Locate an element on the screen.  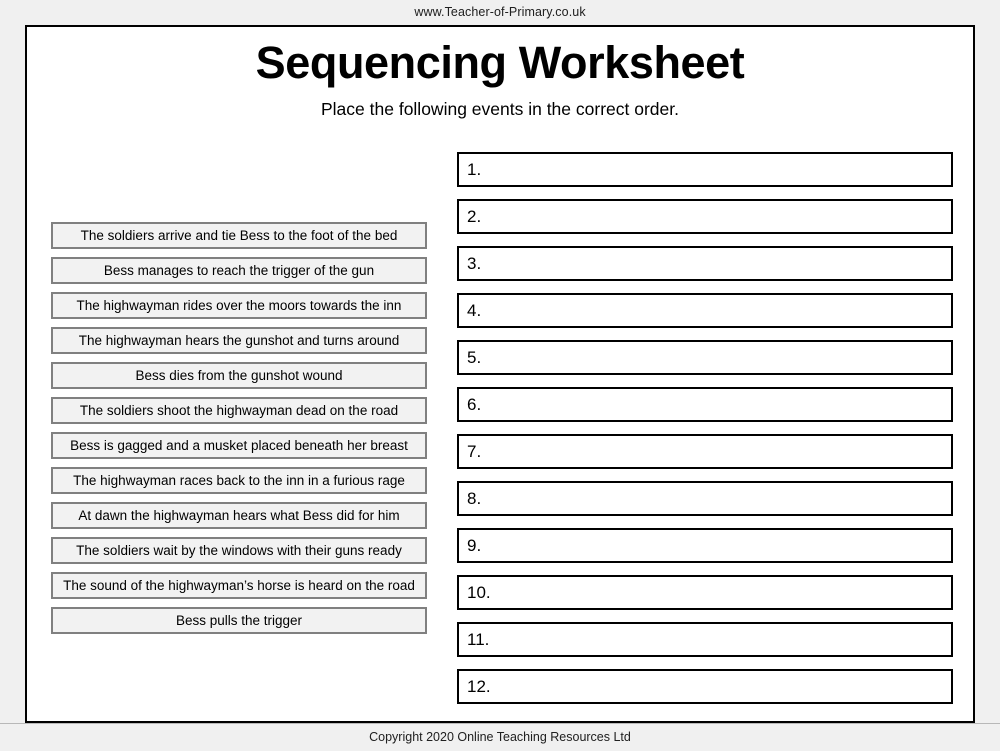
answer-number: 10. is located at coordinates (479, 592).